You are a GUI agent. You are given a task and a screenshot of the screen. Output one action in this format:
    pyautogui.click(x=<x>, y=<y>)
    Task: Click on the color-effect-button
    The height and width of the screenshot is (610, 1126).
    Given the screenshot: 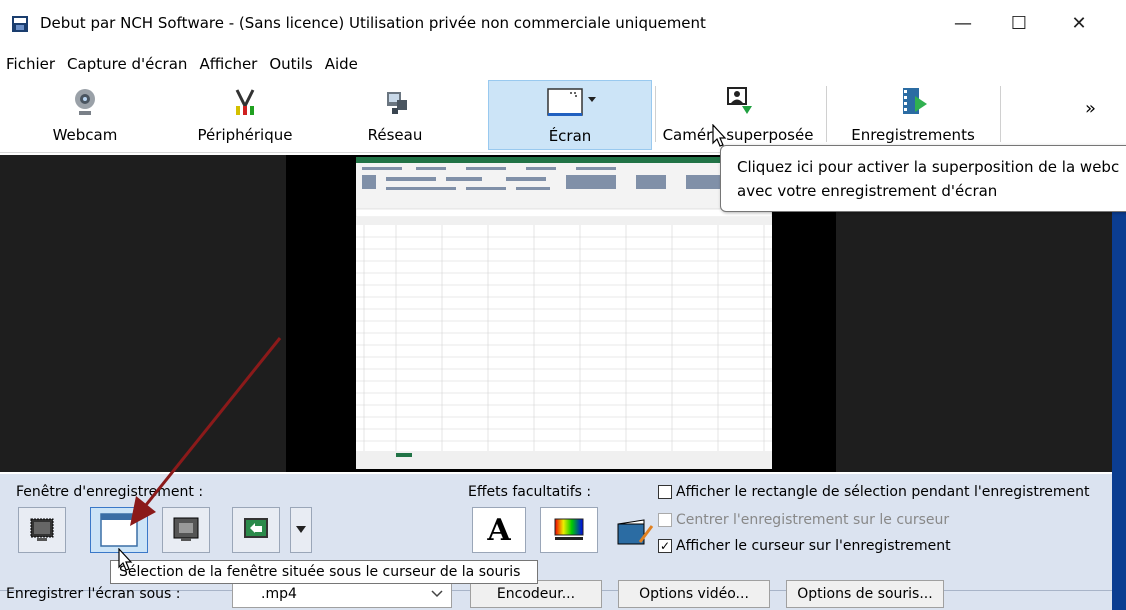 What is the action you would take?
    pyautogui.click(x=569, y=530)
    